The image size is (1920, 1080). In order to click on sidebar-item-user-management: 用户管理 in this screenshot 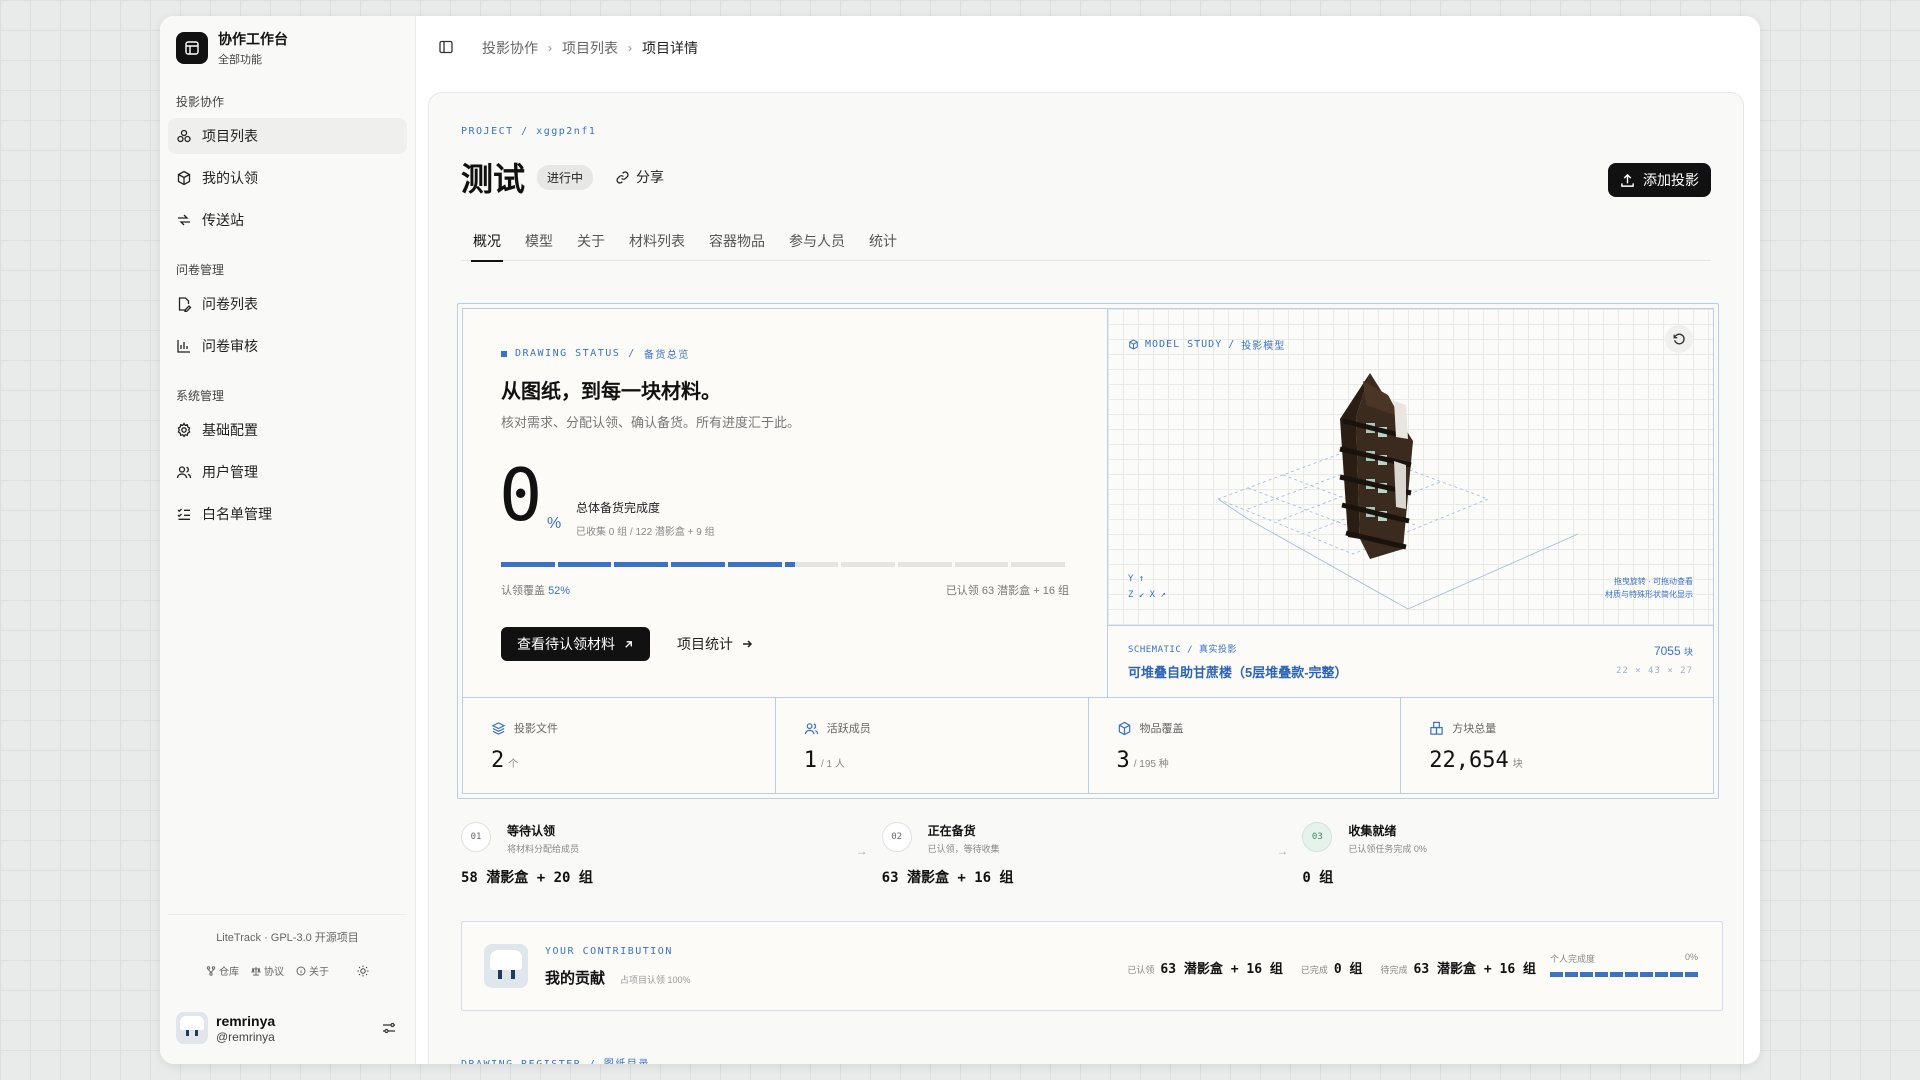, I will do `click(287, 472)`.